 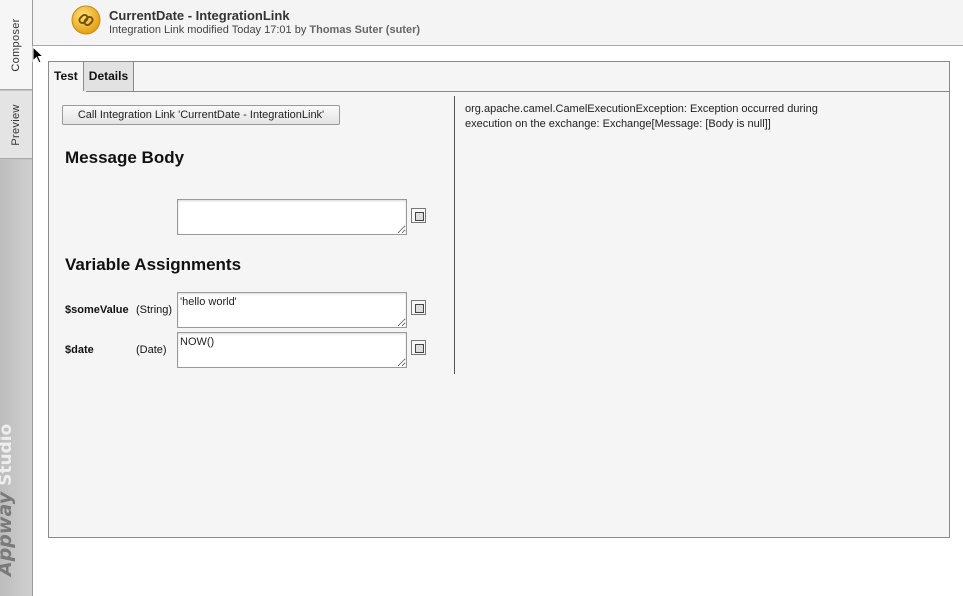 I want to click on sidebar-tab-composer-label: Composer, so click(x=16, y=44).